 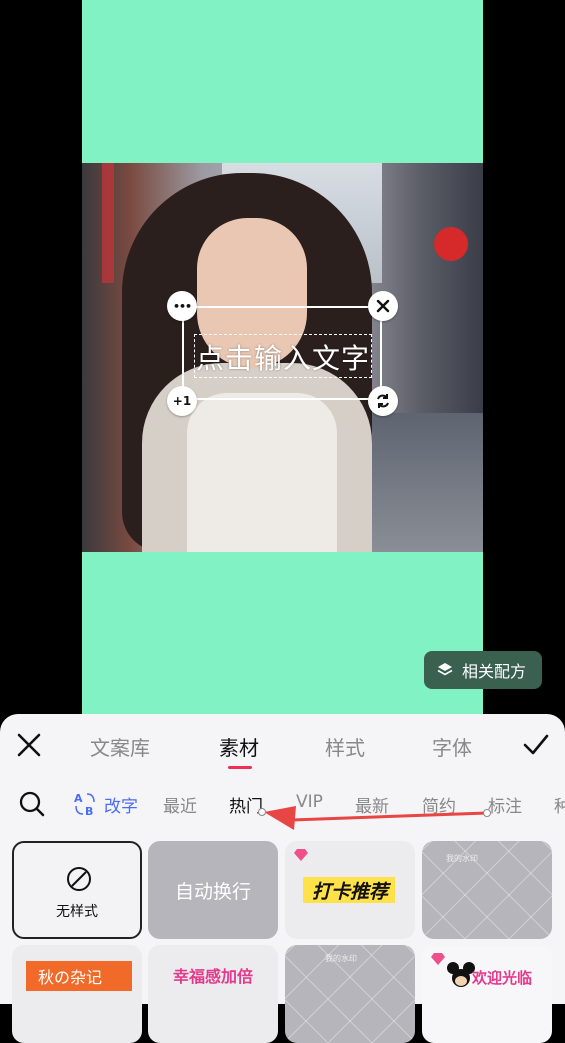 I want to click on more-icon: •••, so click(x=182, y=306).